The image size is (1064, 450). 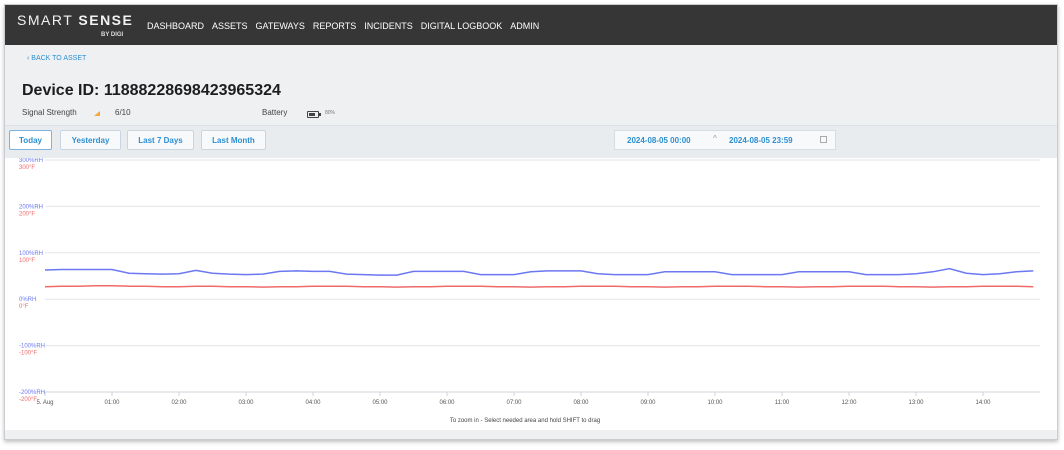 What do you see at coordinates (175, 26) in the screenshot?
I see `nav-dashboard: DASHBOARD` at bounding box center [175, 26].